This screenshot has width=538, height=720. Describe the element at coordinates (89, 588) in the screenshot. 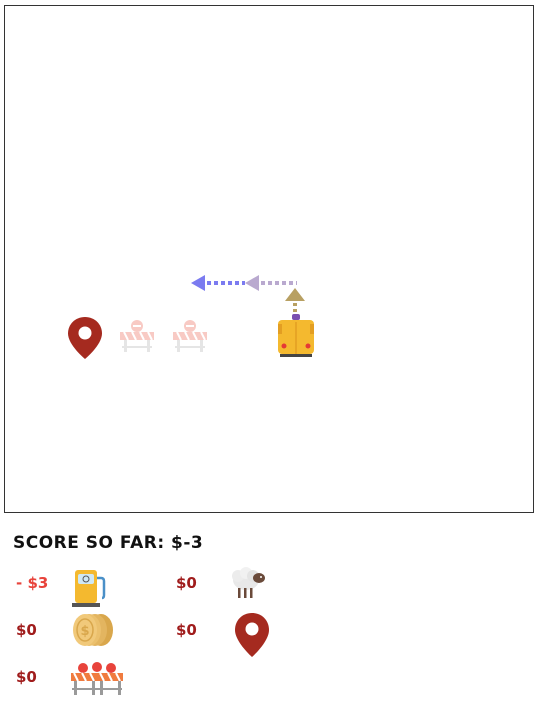

I see `fuel-pump-icon` at that location.